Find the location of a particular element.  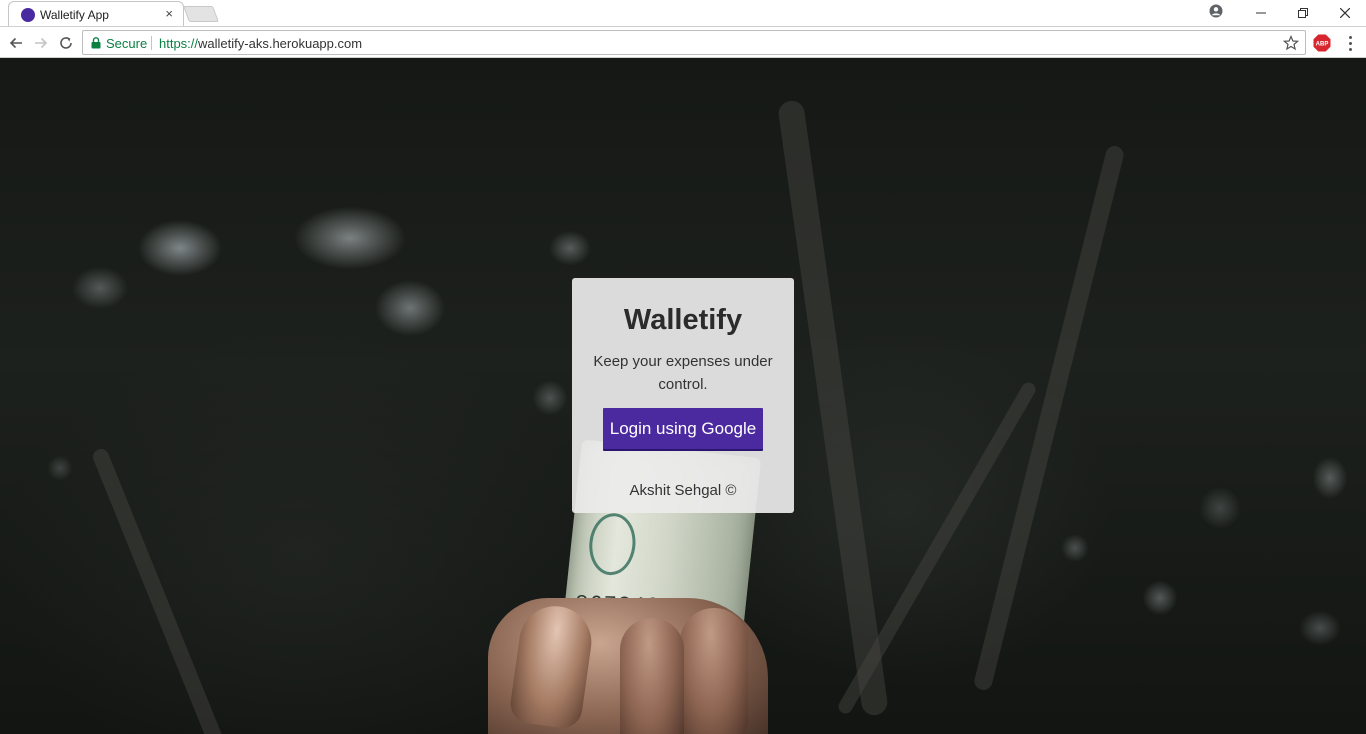

arrow-right-icon is located at coordinates (41, 43).